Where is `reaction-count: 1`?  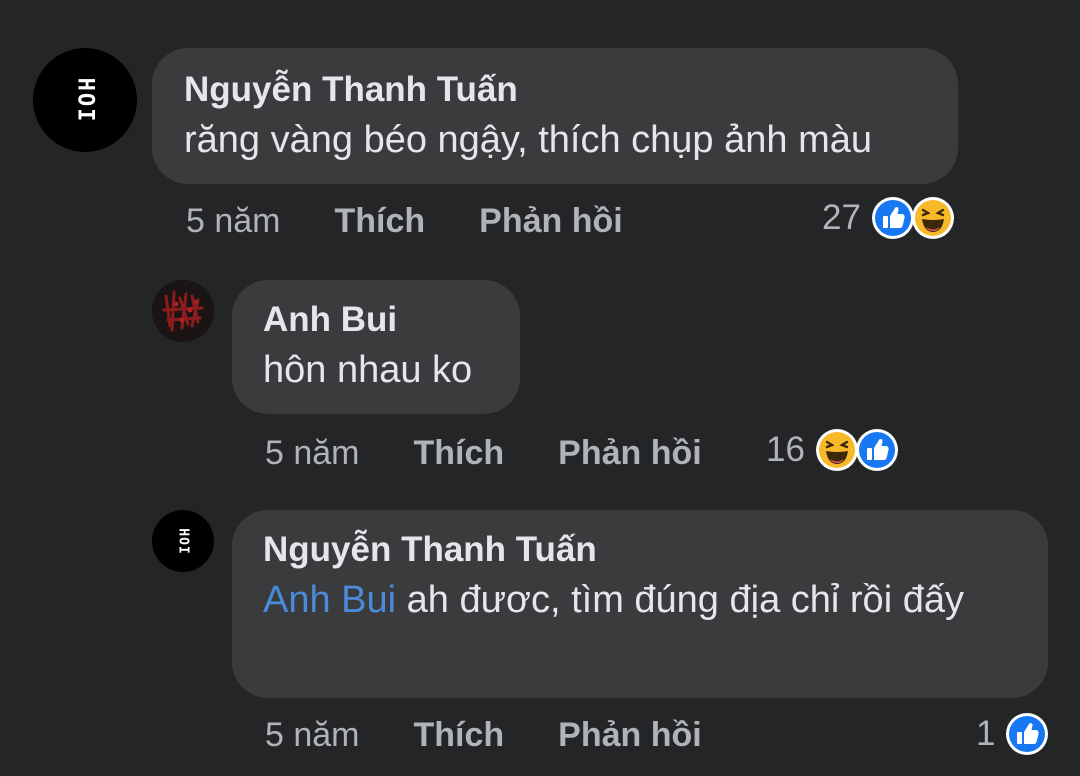
reaction-count: 1 is located at coordinates (986, 733).